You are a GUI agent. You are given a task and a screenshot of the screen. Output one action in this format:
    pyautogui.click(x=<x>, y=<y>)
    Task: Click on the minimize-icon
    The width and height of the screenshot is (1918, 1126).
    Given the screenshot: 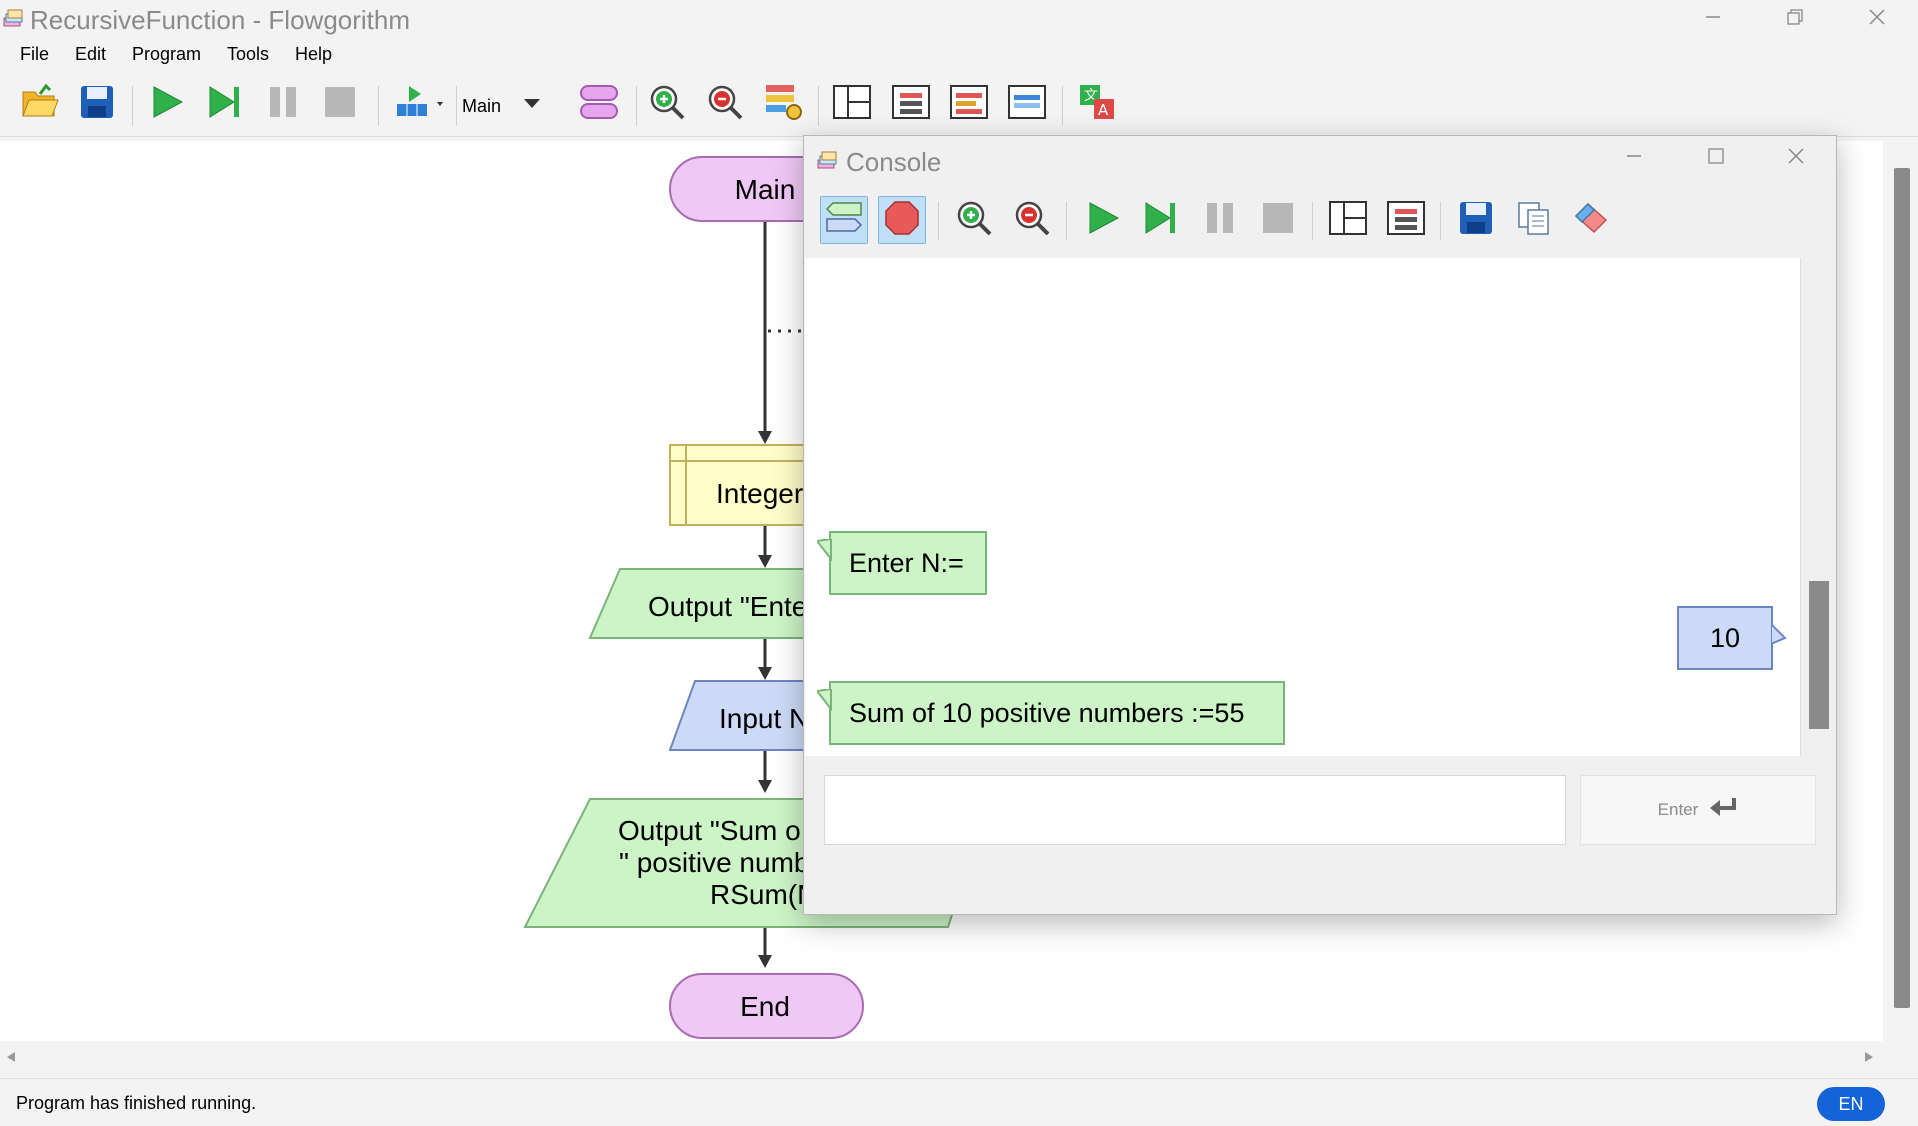 What is the action you would take?
    pyautogui.click(x=1713, y=19)
    